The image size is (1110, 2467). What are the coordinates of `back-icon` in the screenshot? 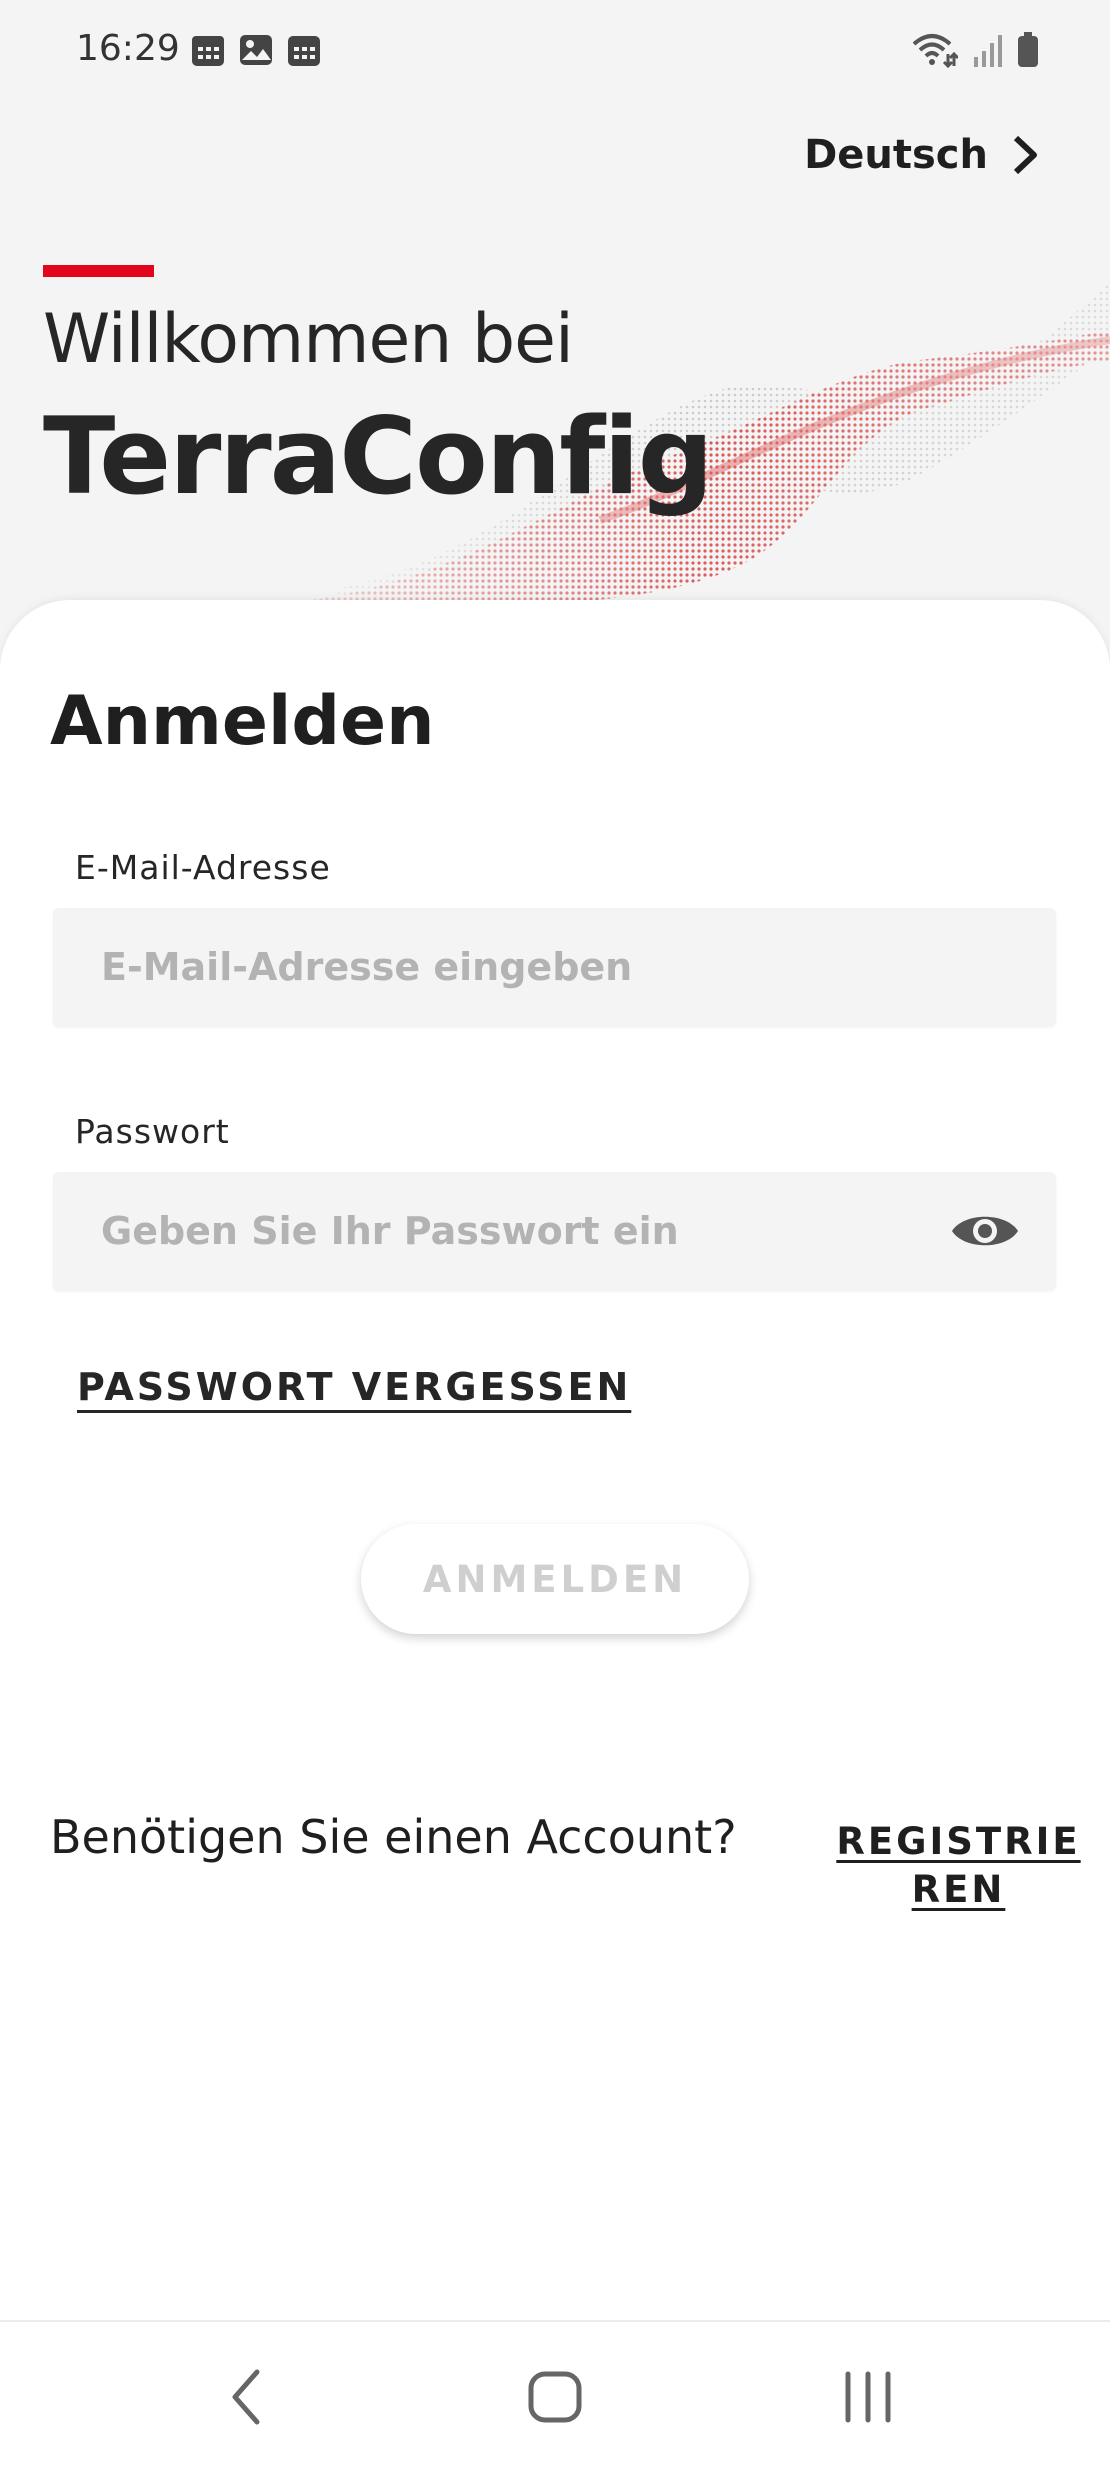 It's located at (247, 2397).